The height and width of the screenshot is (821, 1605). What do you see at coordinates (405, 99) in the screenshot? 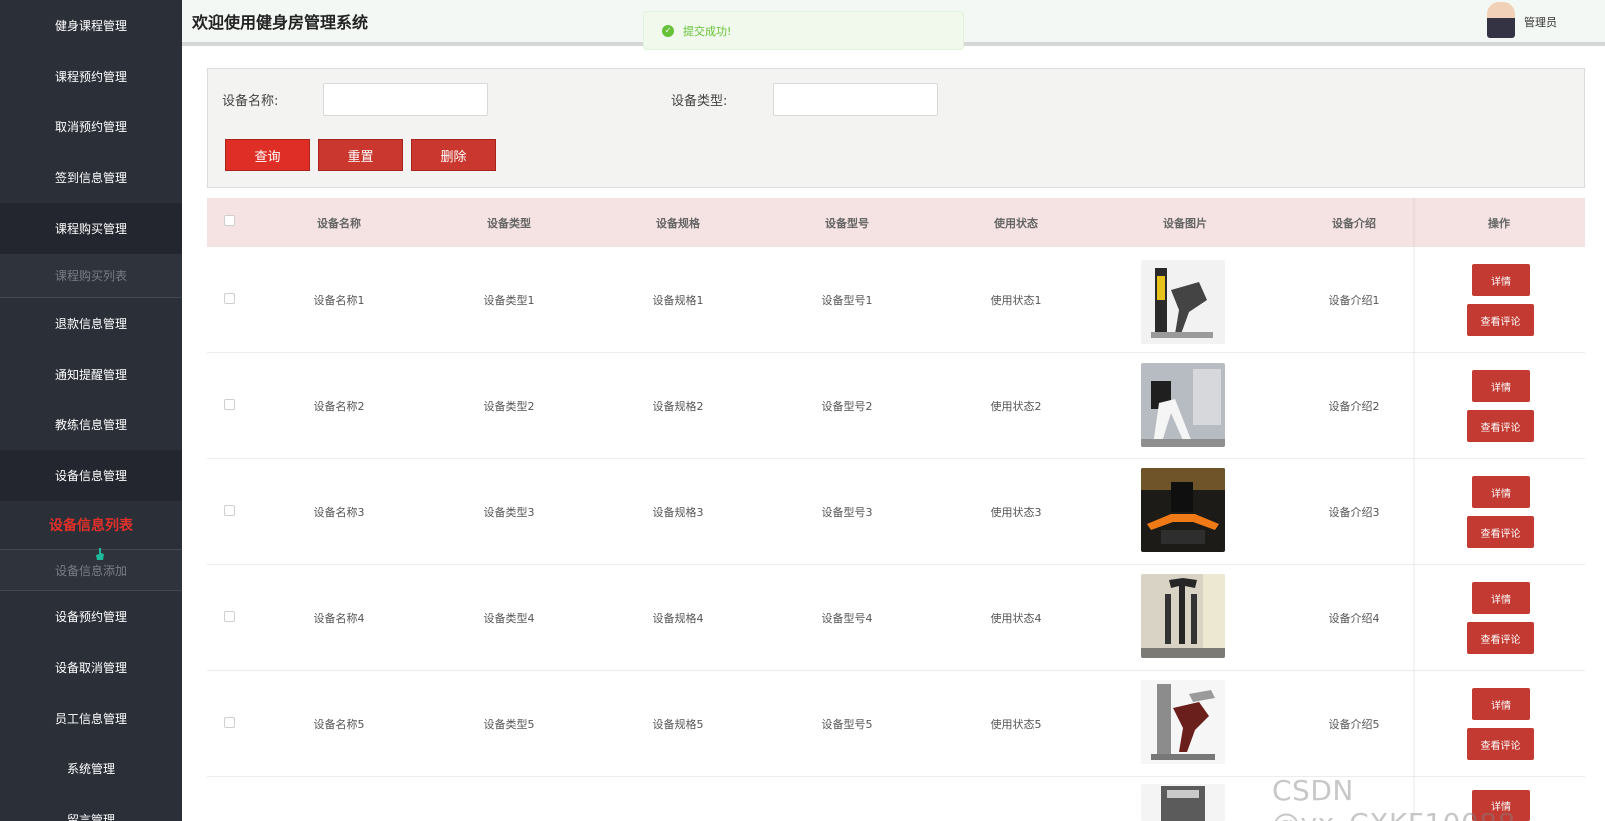
I see `equipment-name-input` at bounding box center [405, 99].